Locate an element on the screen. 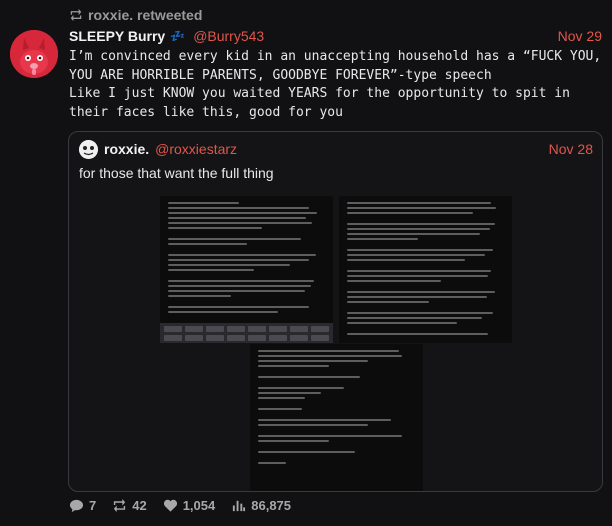 The image size is (612, 526). views-icon is located at coordinates (239, 506).